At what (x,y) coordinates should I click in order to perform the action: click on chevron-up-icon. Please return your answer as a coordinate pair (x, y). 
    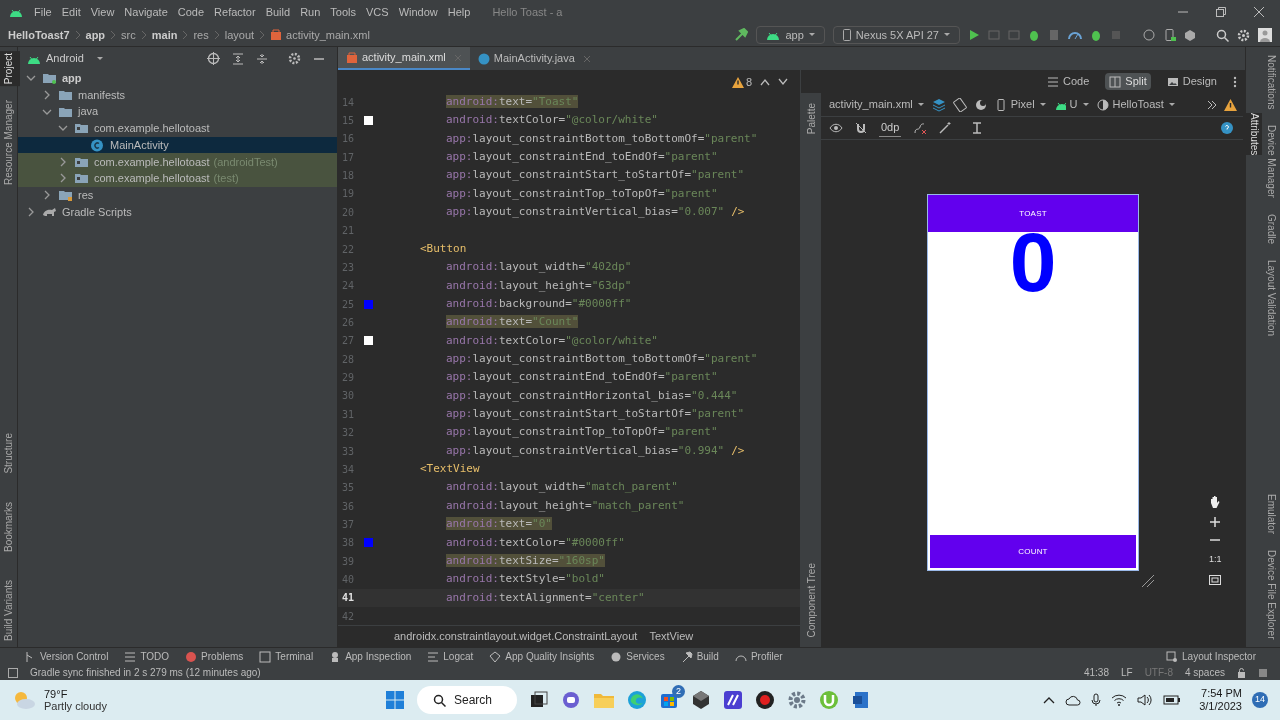
    Looking at the image, I should click on (1049, 700).